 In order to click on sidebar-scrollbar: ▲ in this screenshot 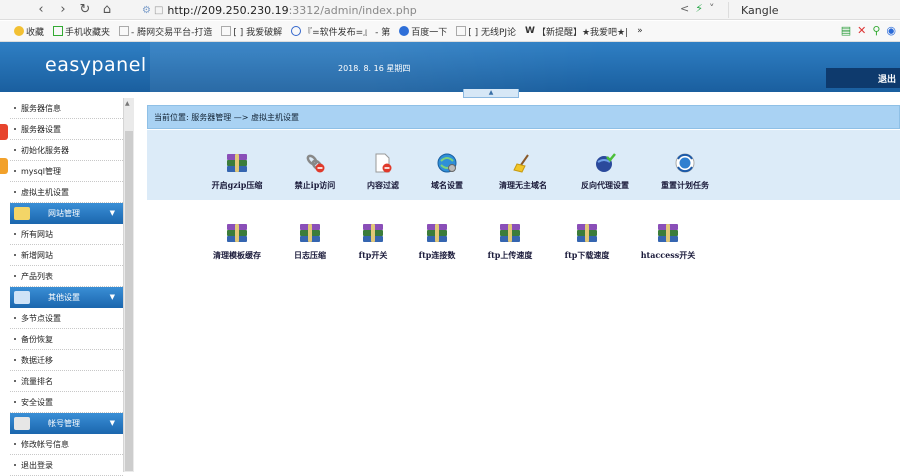, I will do `click(128, 285)`.